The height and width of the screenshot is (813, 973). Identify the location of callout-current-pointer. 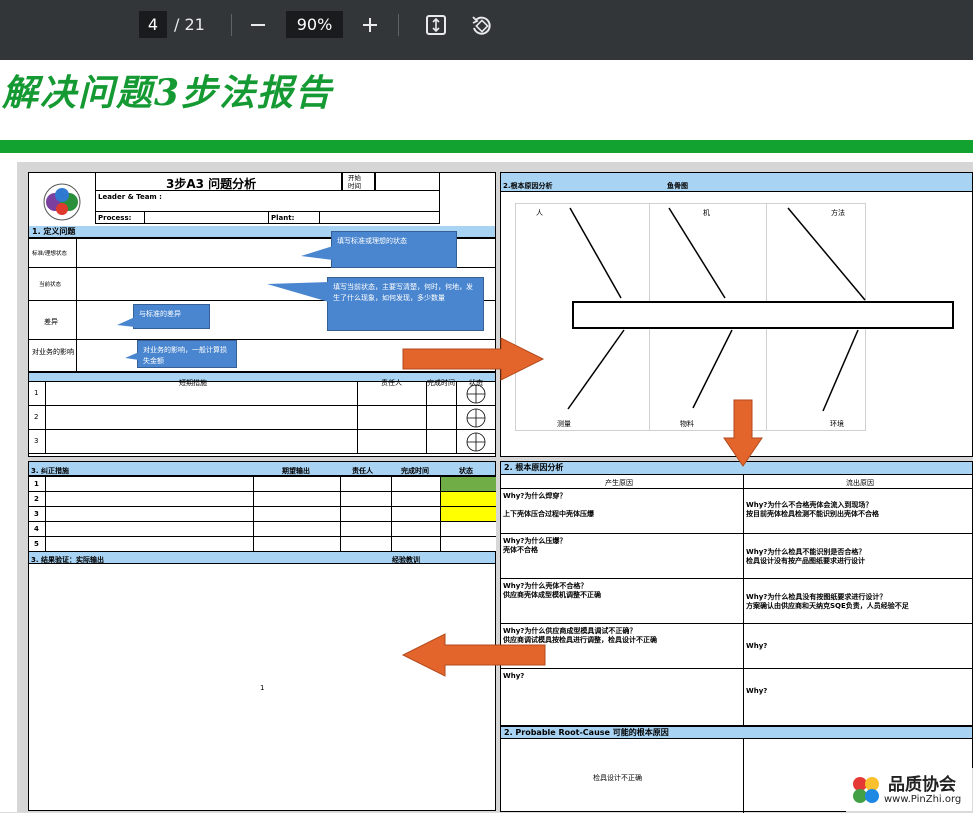
(298, 292).